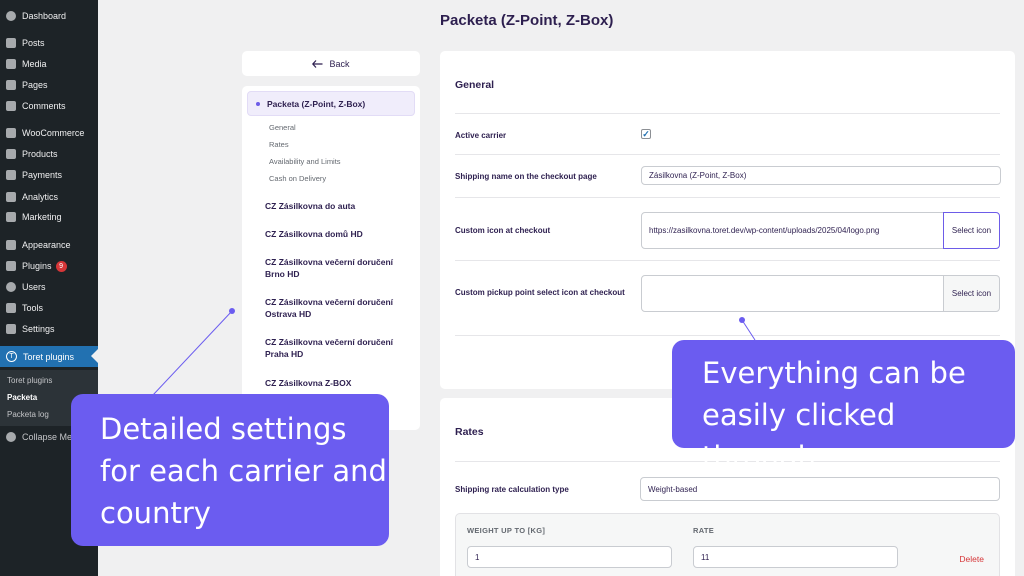  Describe the element at coordinates (34, 287) in the screenshot. I see `menu-label: Users` at that location.